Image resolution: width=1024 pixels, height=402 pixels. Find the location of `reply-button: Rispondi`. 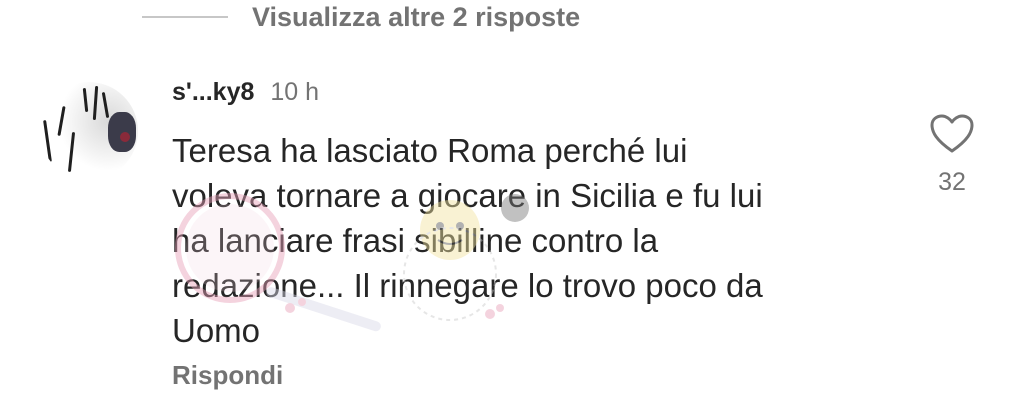

reply-button: Rispondi is located at coordinates (227, 375).